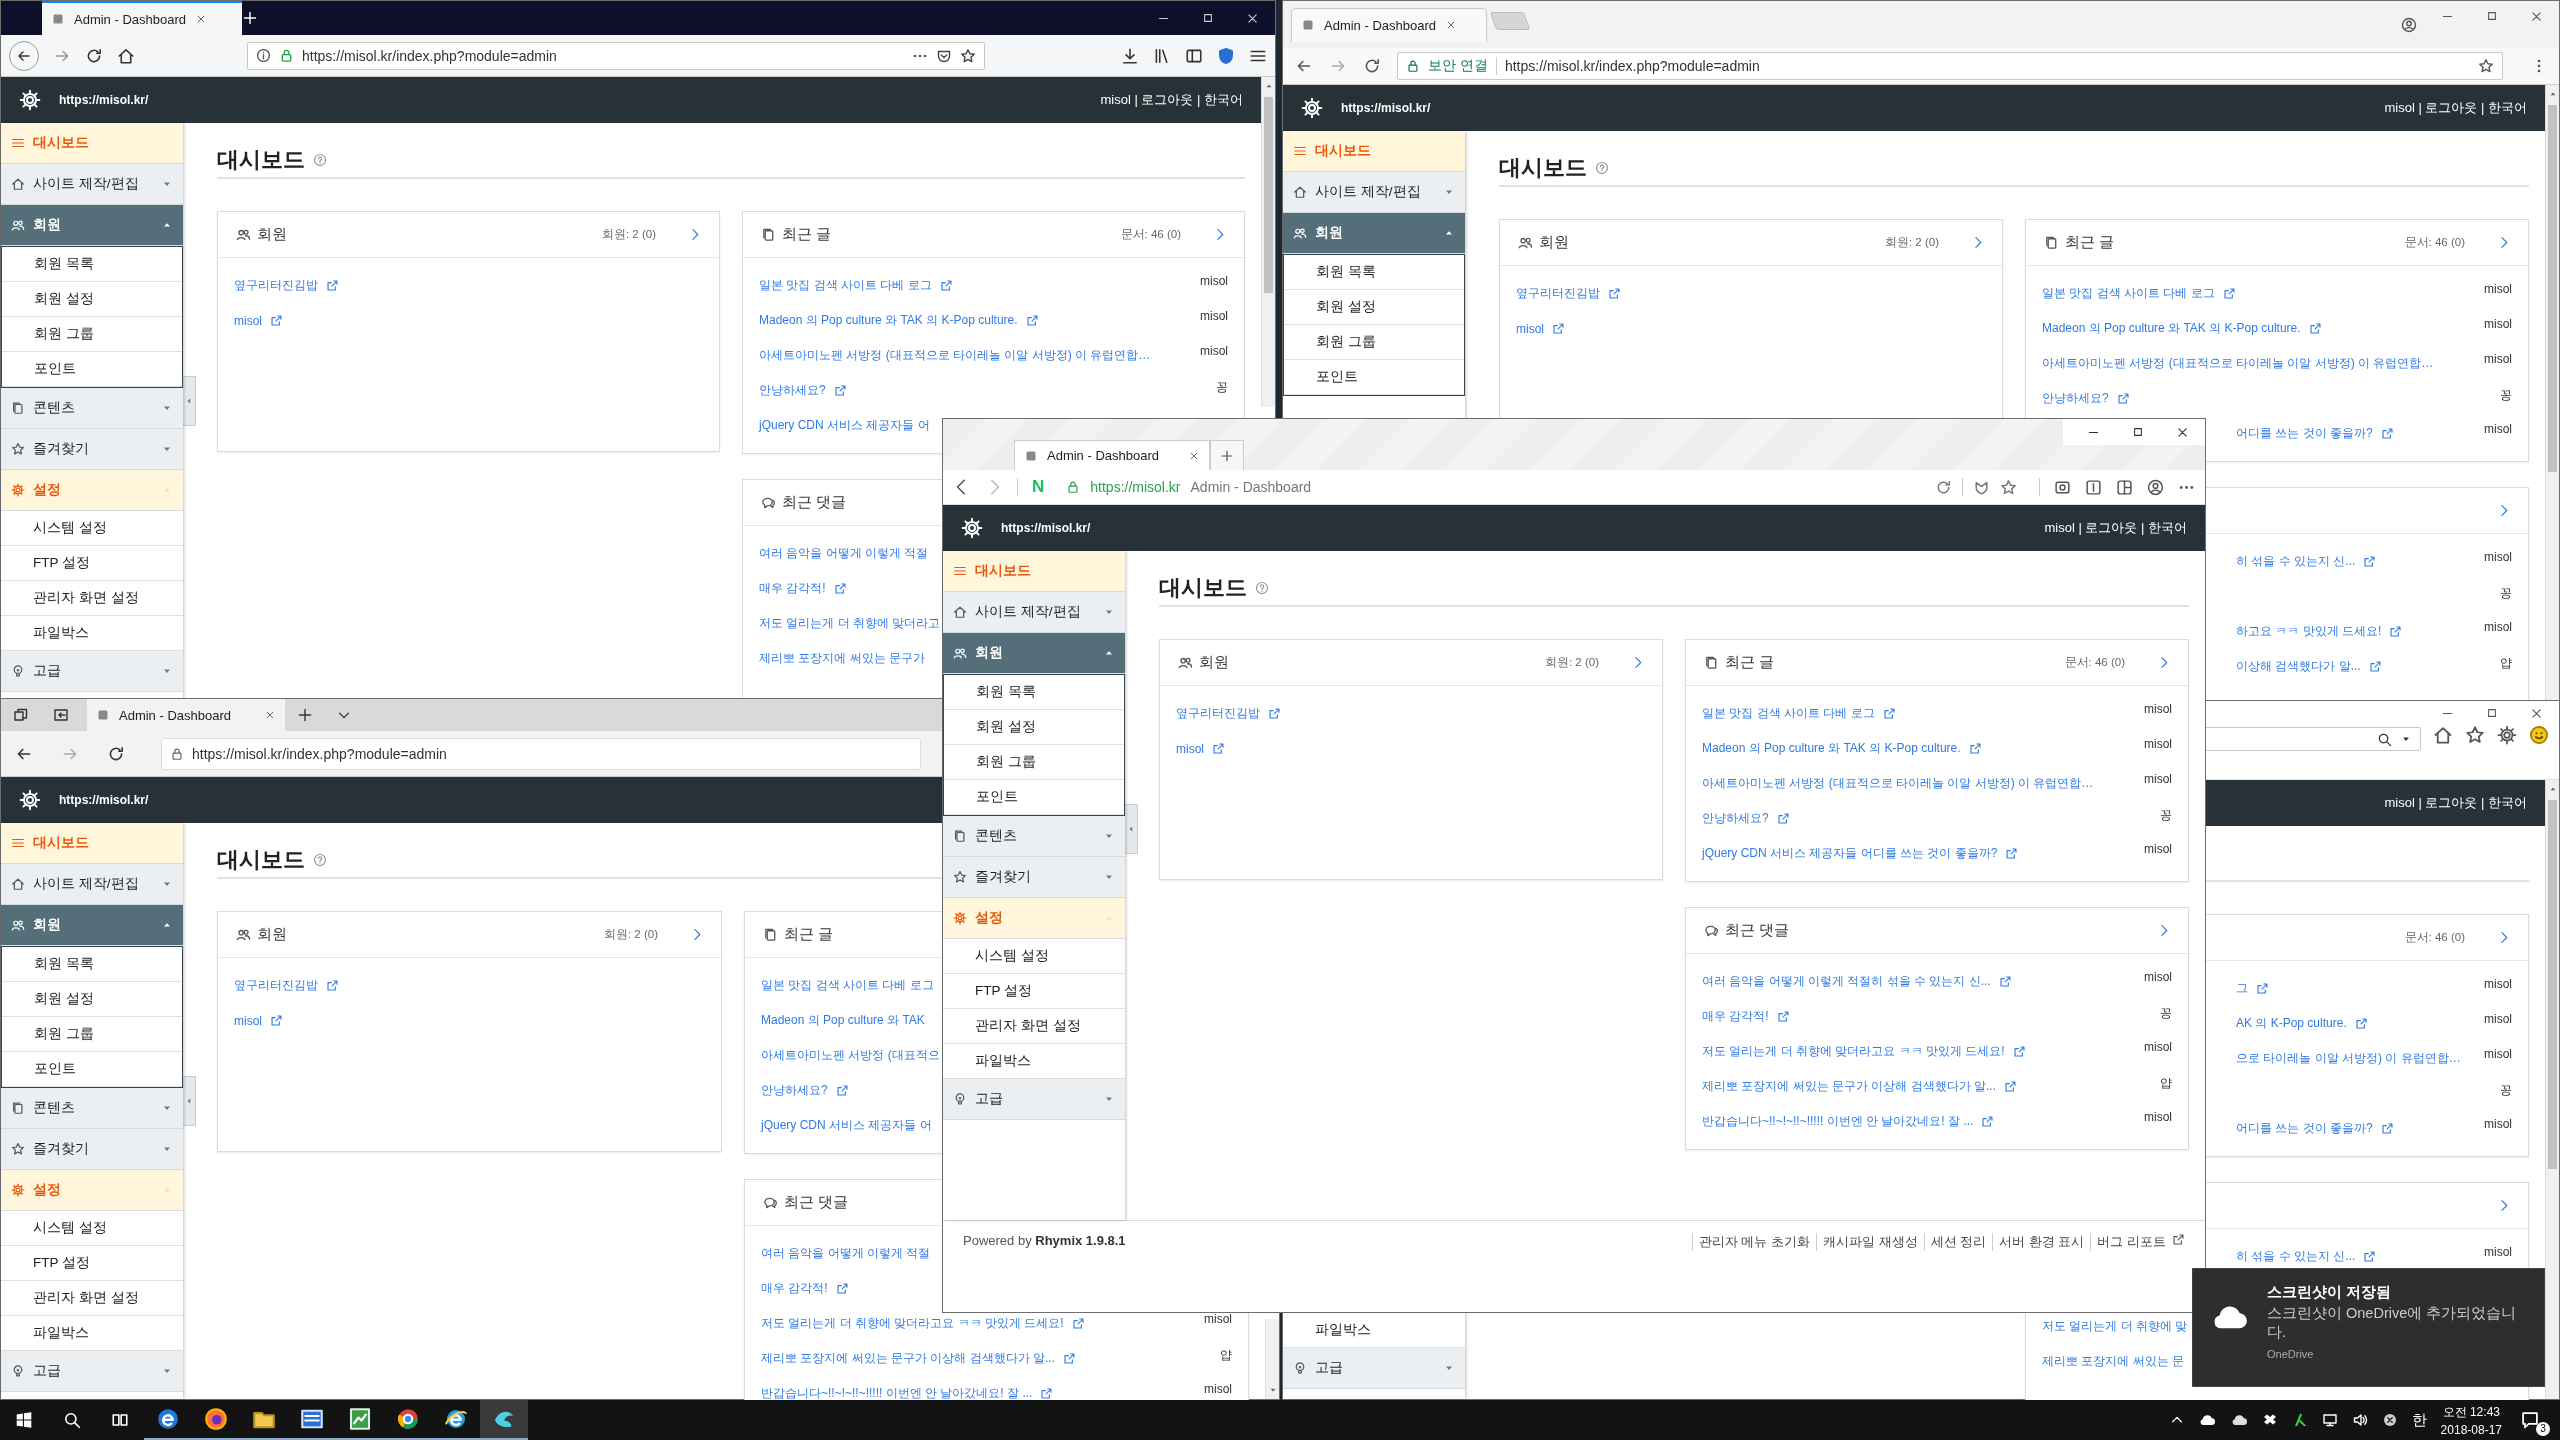 The width and height of the screenshot is (2560, 1440). Describe the element at coordinates (1044, 1240) in the screenshot. I see `powered-by-text: Powered by Rhymix 1.9.8.1` at that location.